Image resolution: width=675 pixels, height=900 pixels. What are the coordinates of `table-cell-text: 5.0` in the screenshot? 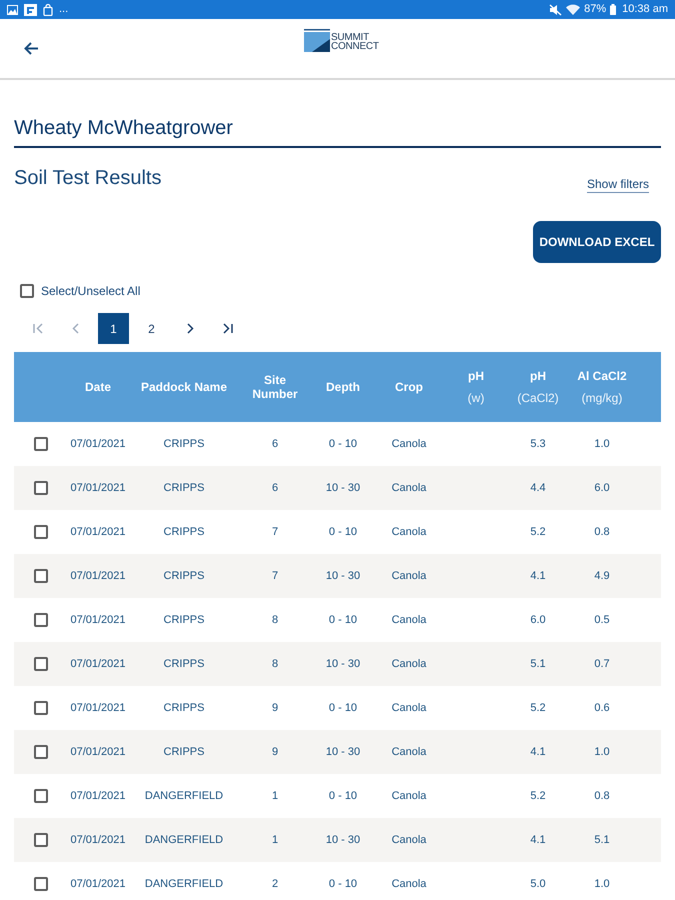 It's located at (538, 884).